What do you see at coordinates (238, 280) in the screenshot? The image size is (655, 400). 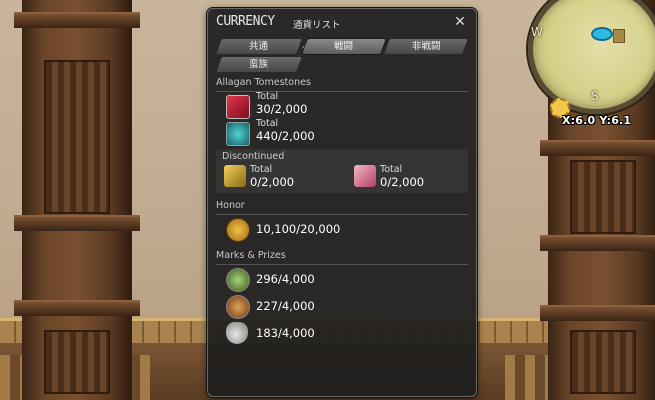 I see `green-medal-icon` at bounding box center [238, 280].